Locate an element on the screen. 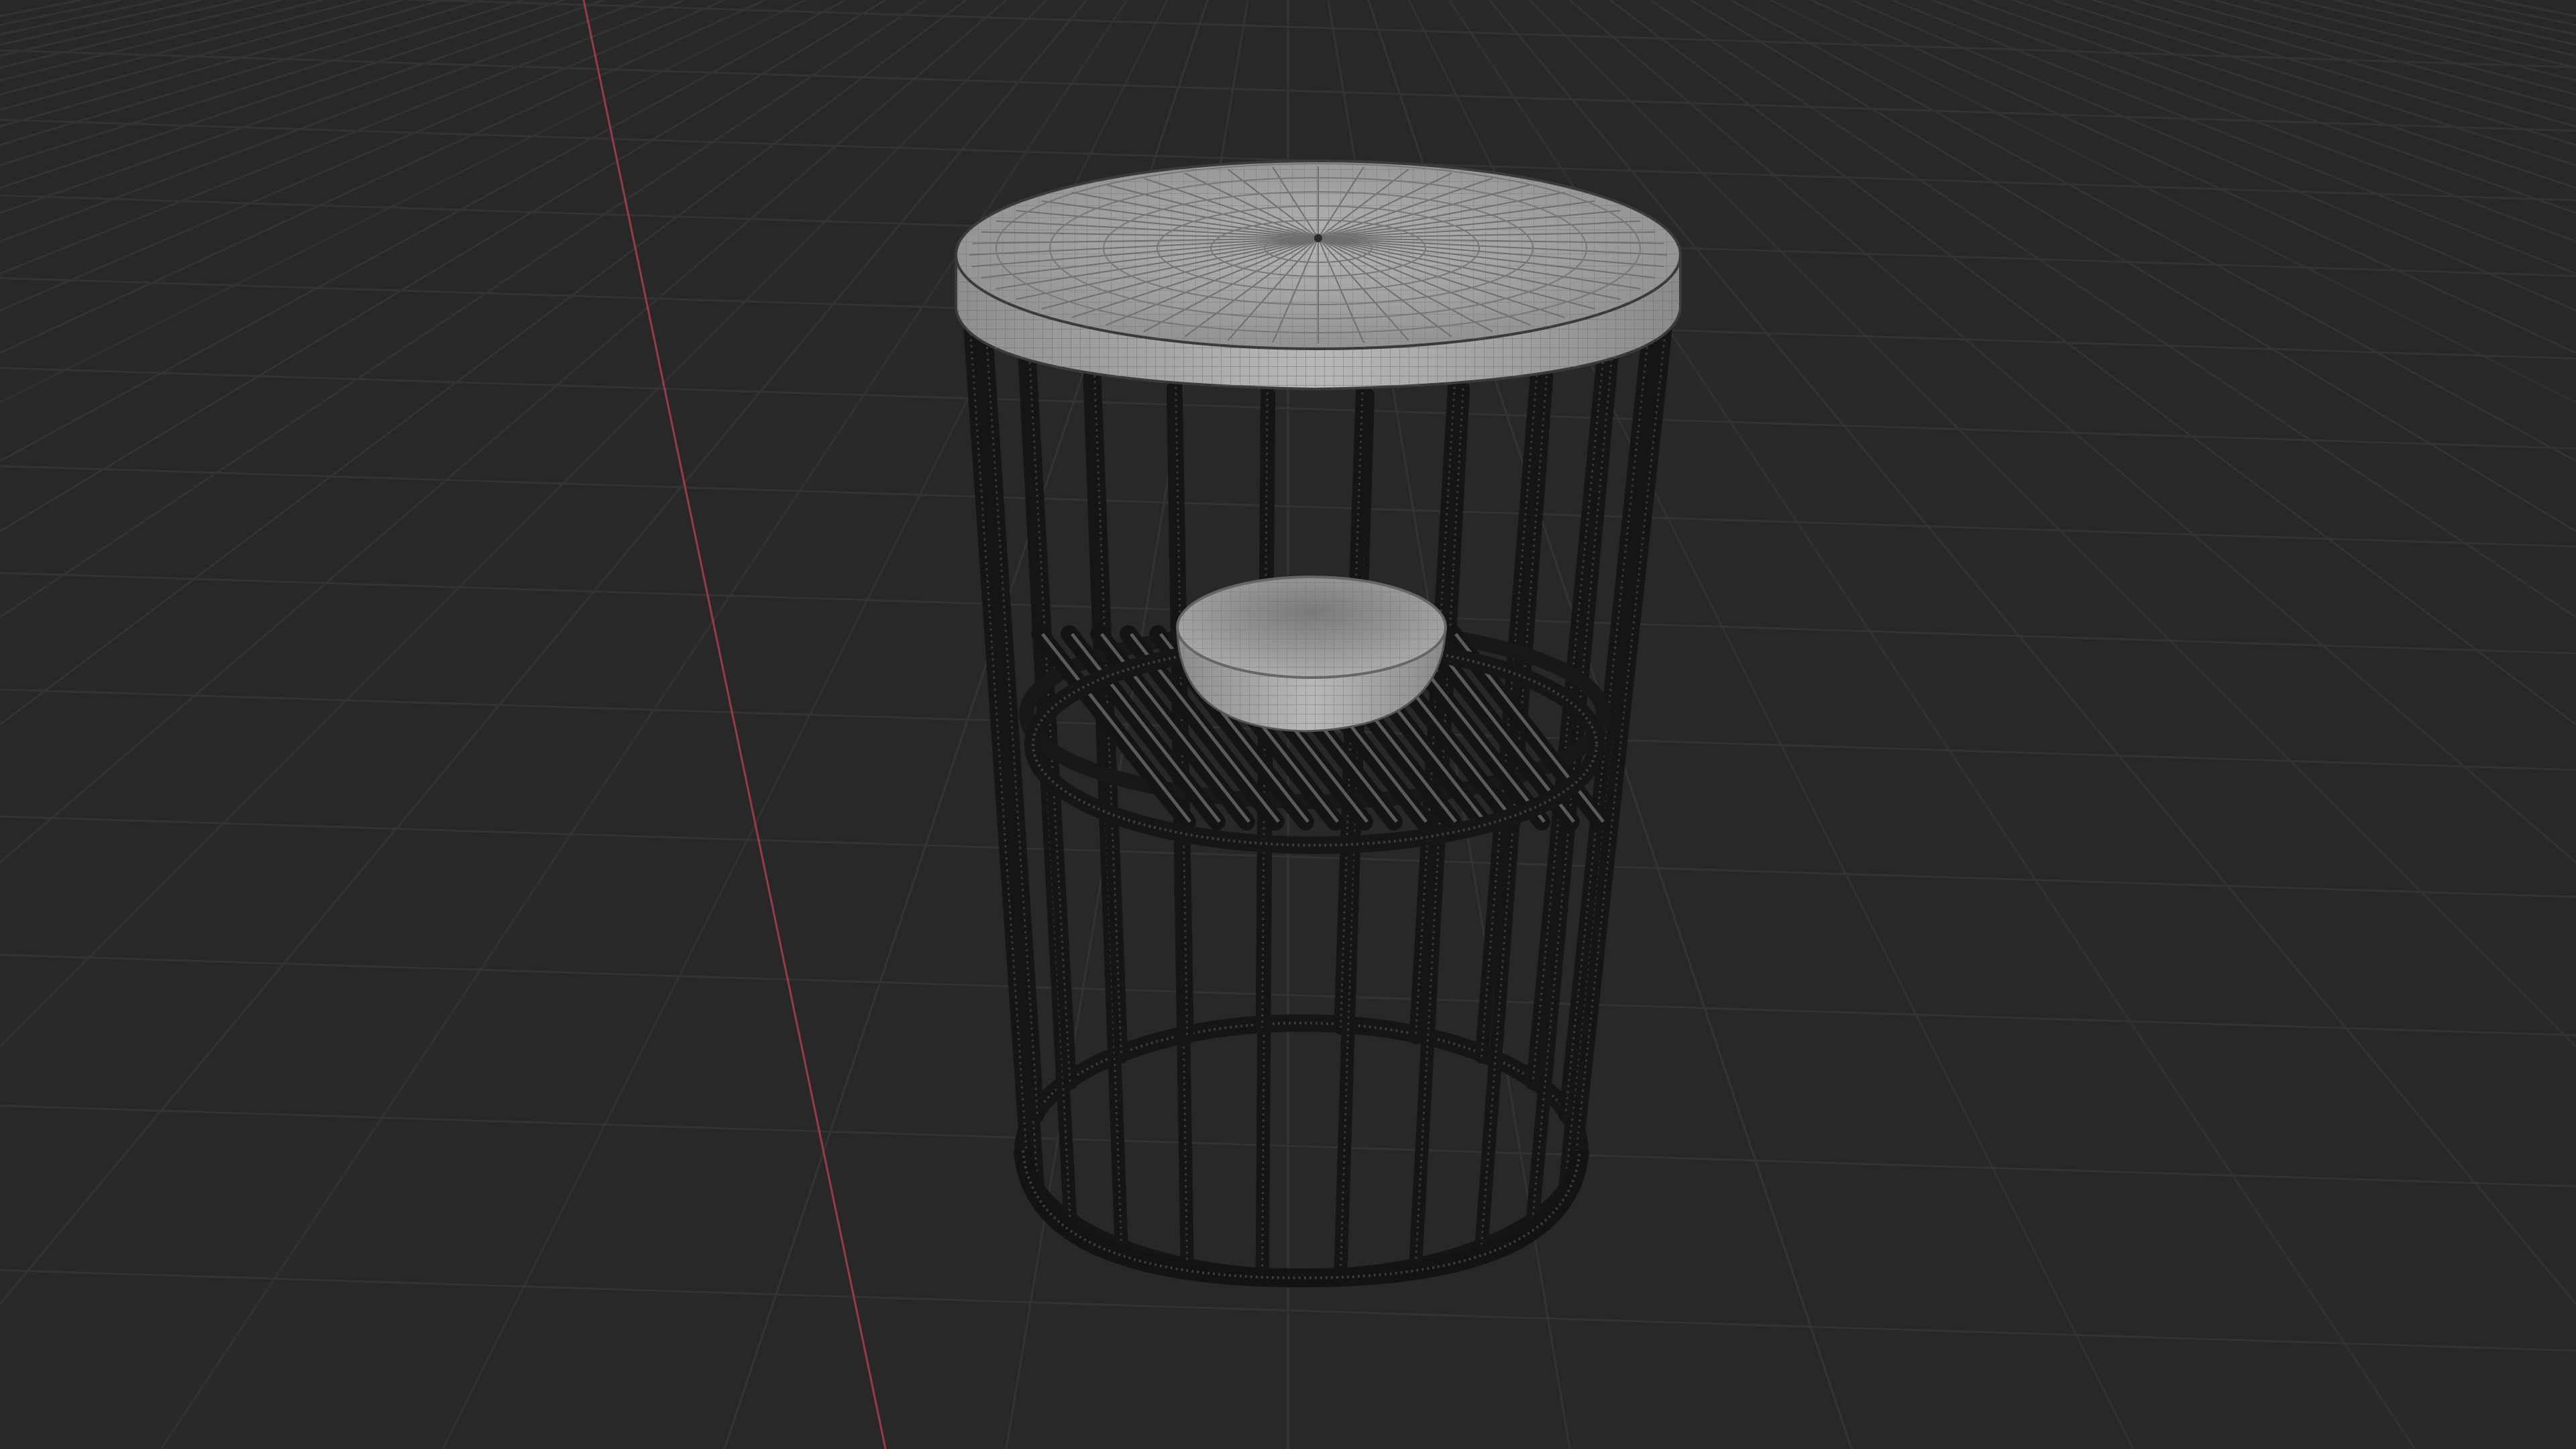 This screenshot has height=1449, width=2576. table-top is located at coordinates (1318, 275).